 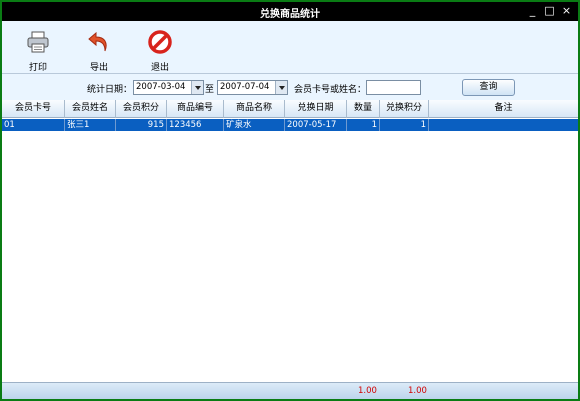 What do you see at coordinates (90, 125) in the screenshot?
I see `cell-name: 张三1` at bounding box center [90, 125].